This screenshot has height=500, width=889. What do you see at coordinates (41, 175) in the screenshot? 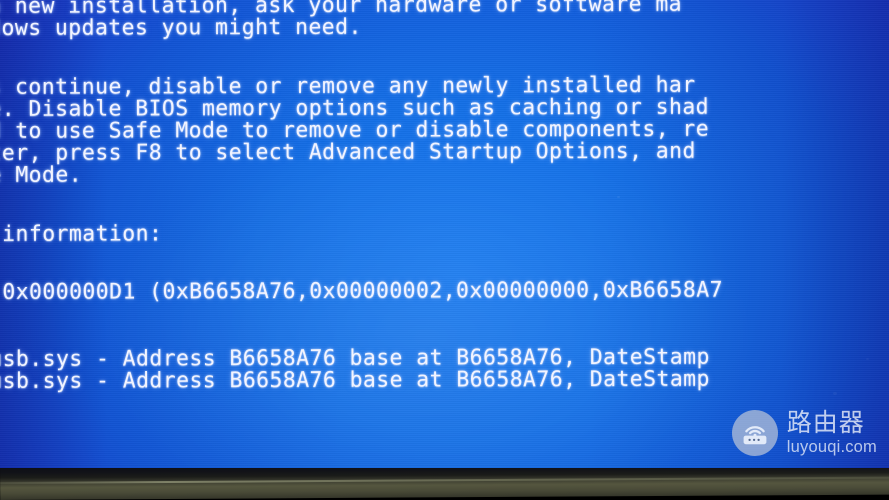
I see `bsod-line-7: Safe Mode.` at bounding box center [41, 175].